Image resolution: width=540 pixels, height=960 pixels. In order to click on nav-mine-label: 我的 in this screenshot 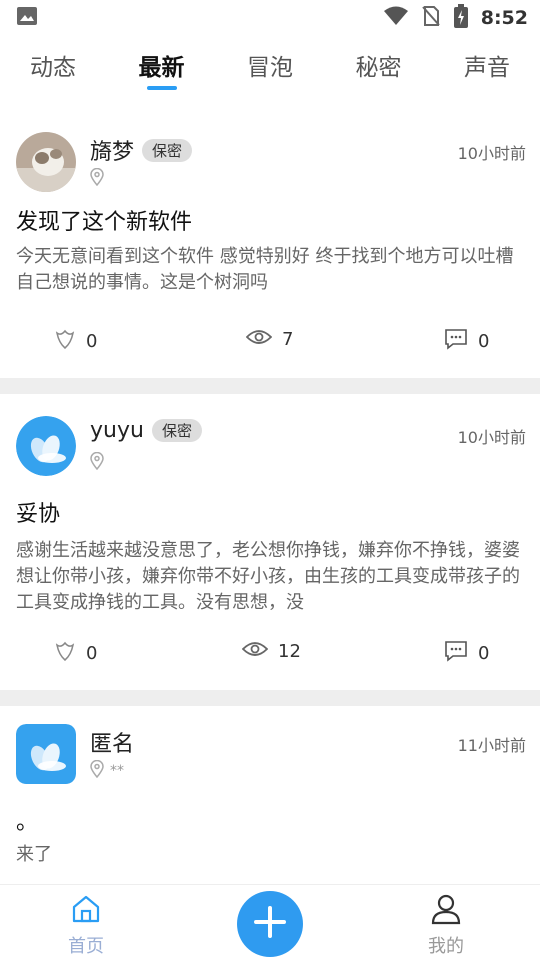, I will do `click(446, 946)`.